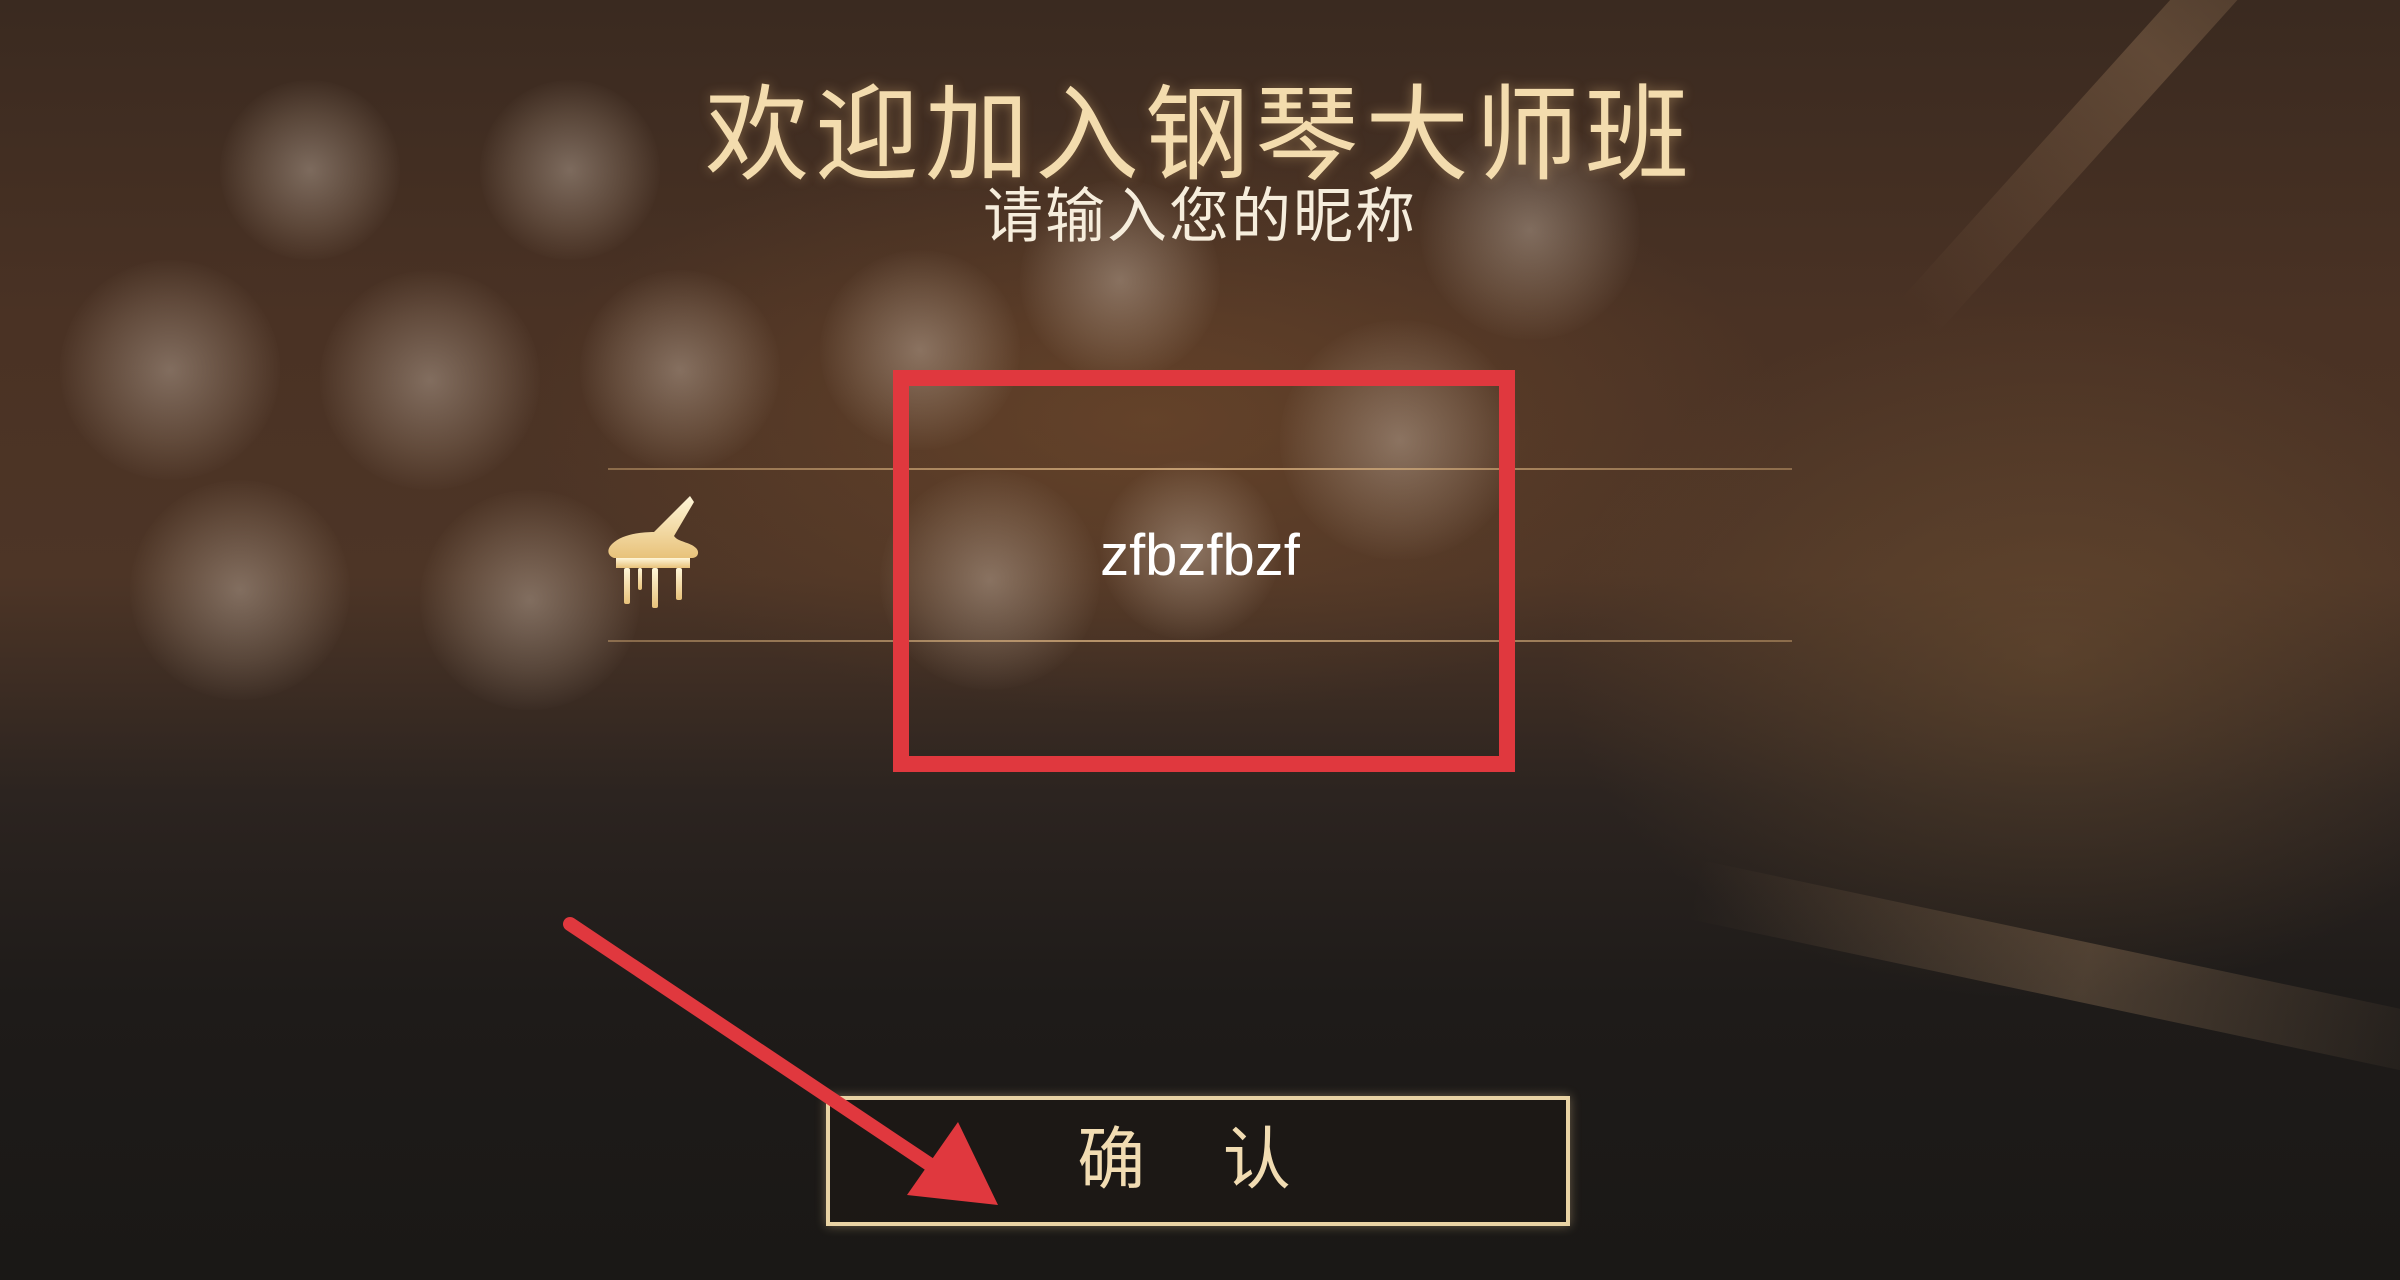  Describe the element at coordinates (1200, 555) in the screenshot. I see `nickname-input` at that location.